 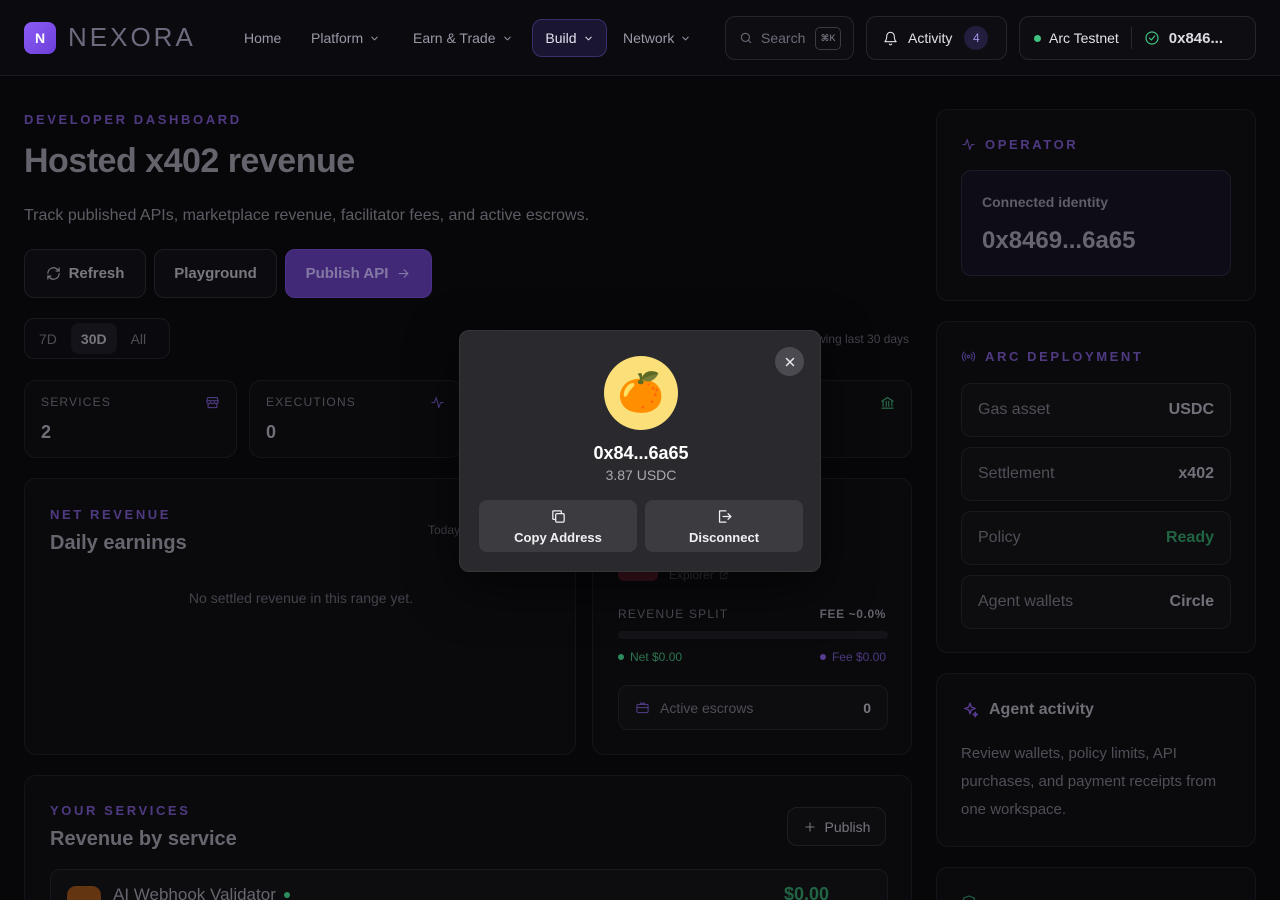 I want to click on disconnect-button: Disconnect, so click(x=724, y=526).